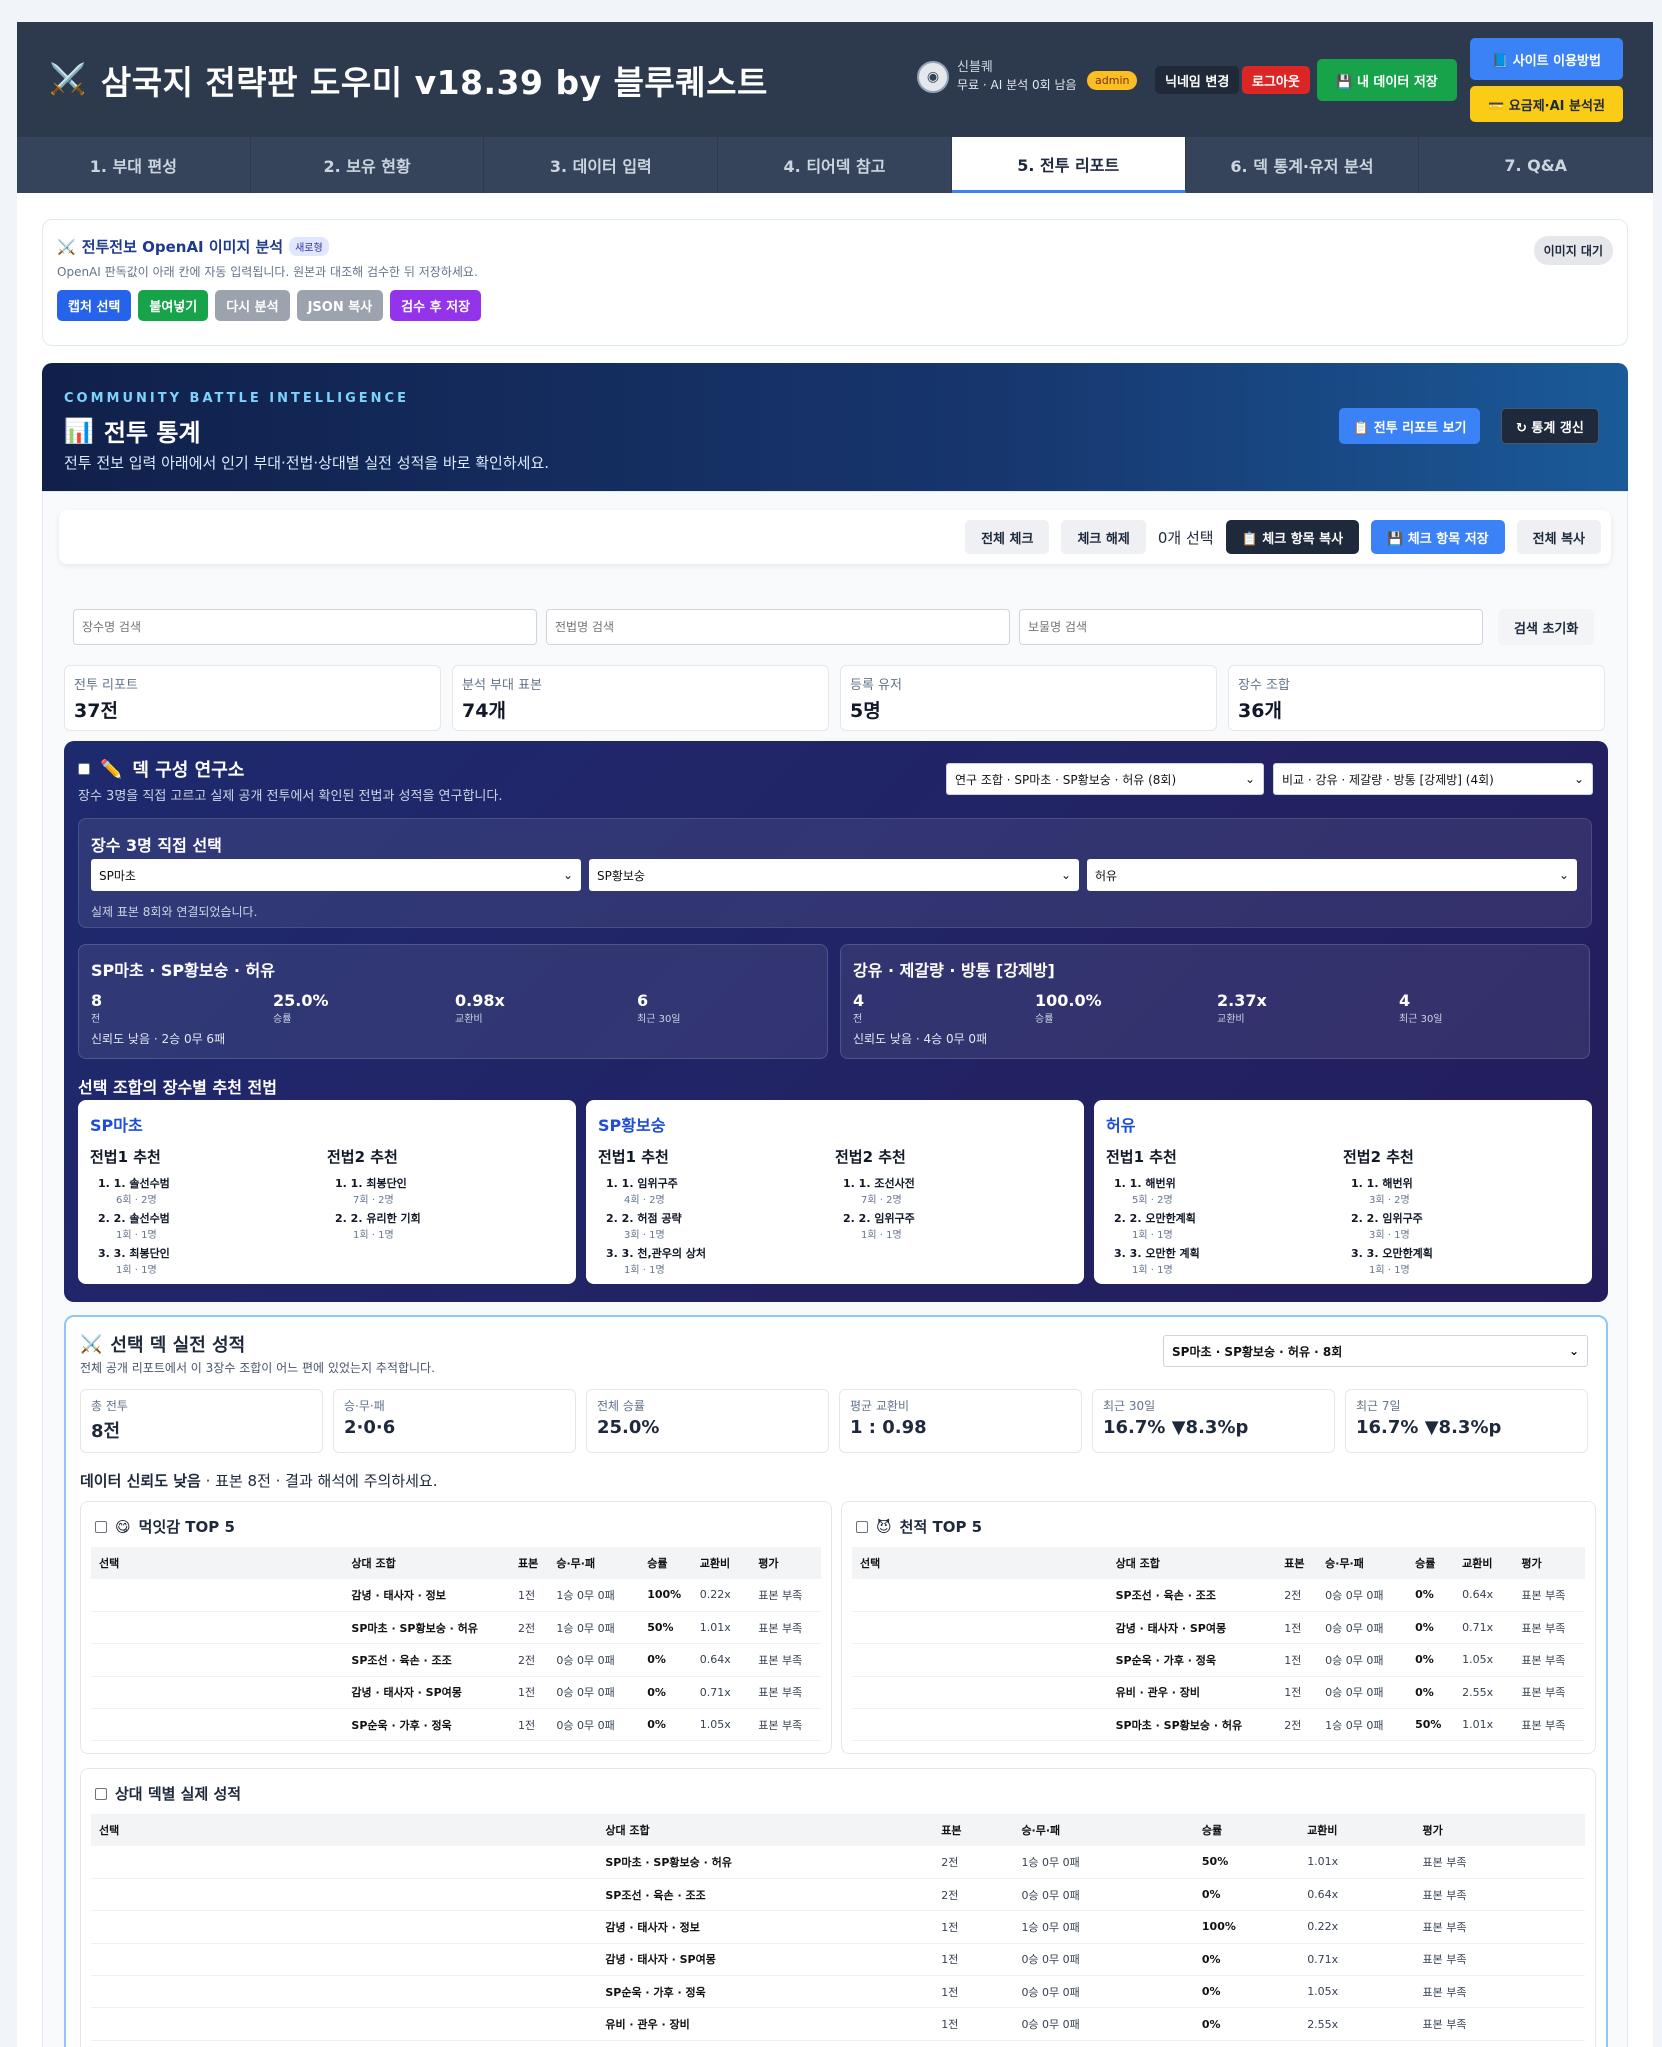  What do you see at coordinates (174, 912) in the screenshot?
I see `picker-note: 실제 표본 8회와 연결되었습니다.` at bounding box center [174, 912].